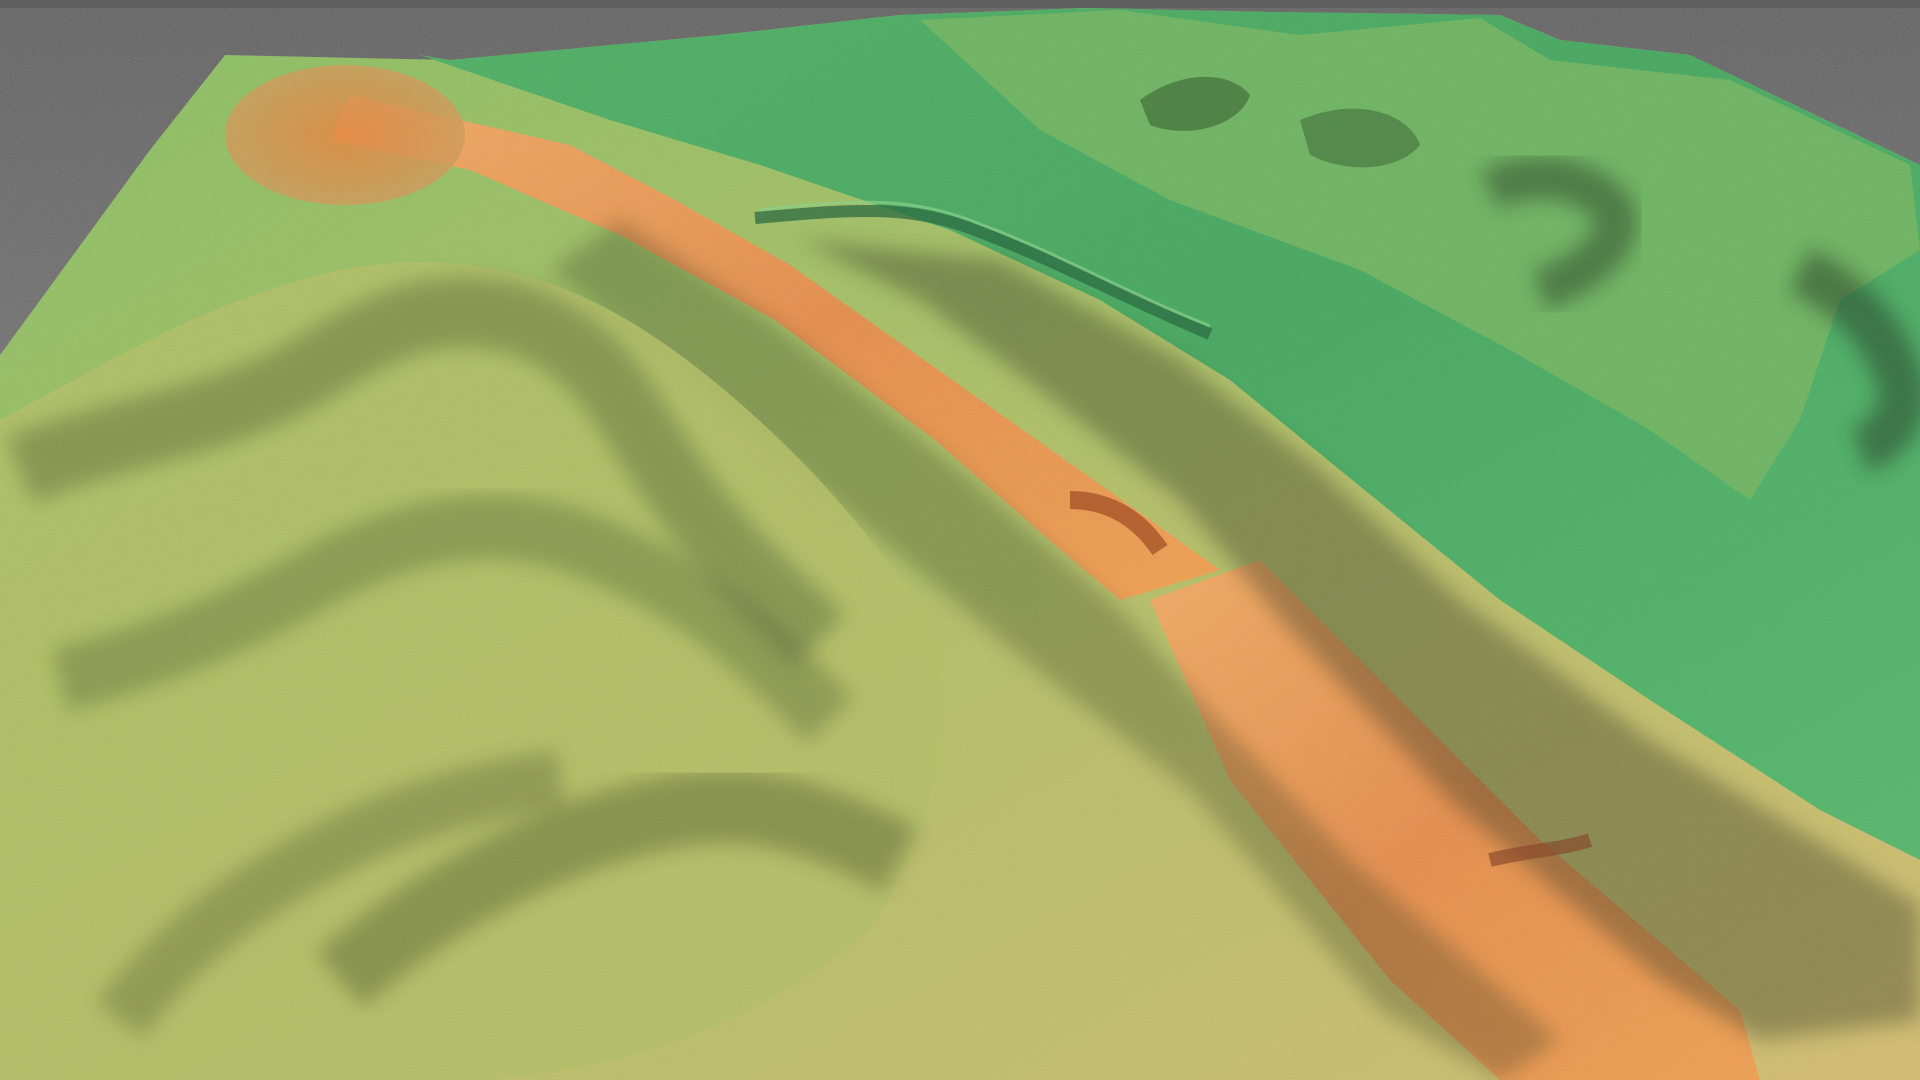 This screenshot has height=1080, width=1920. I want to click on hilltop-mound, so click(345, 135).